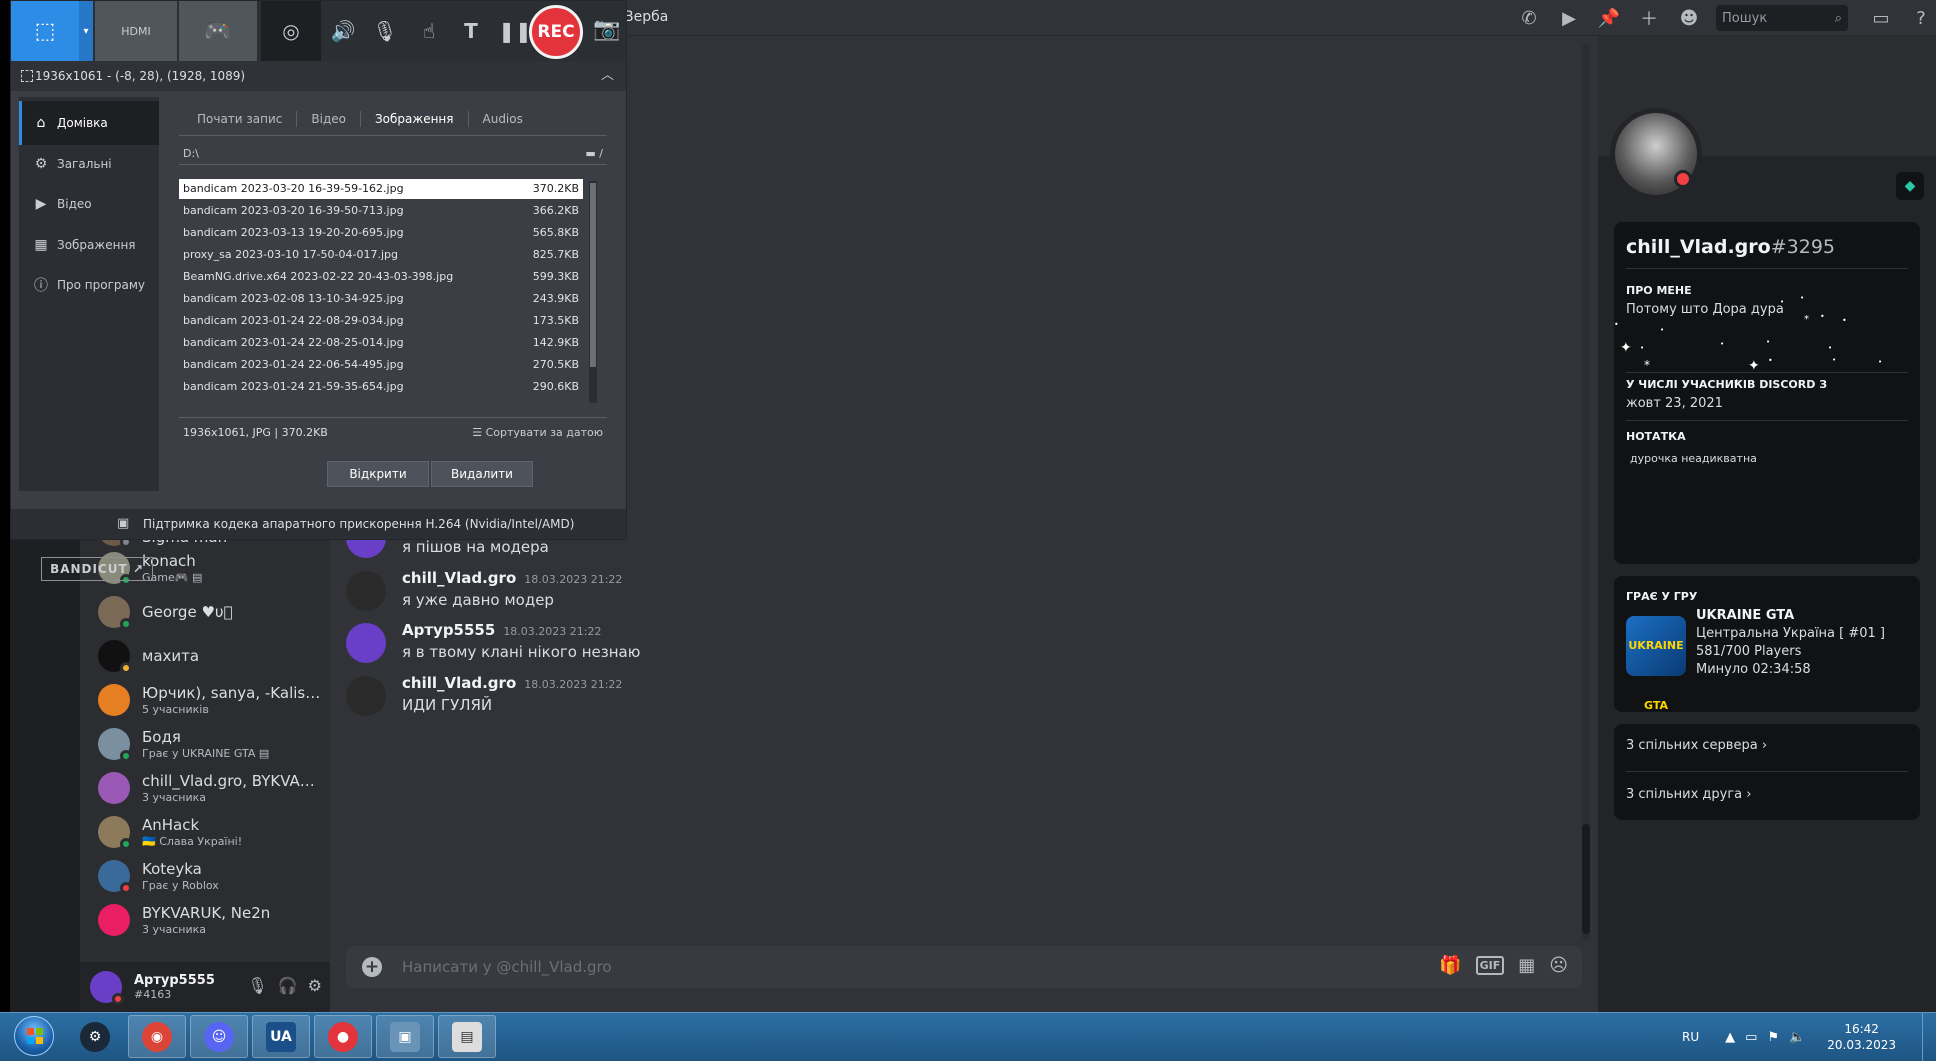 The width and height of the screenshot is (1936, 1061). I want to click on volume-icon: 🔈, so click(1797, 1037).